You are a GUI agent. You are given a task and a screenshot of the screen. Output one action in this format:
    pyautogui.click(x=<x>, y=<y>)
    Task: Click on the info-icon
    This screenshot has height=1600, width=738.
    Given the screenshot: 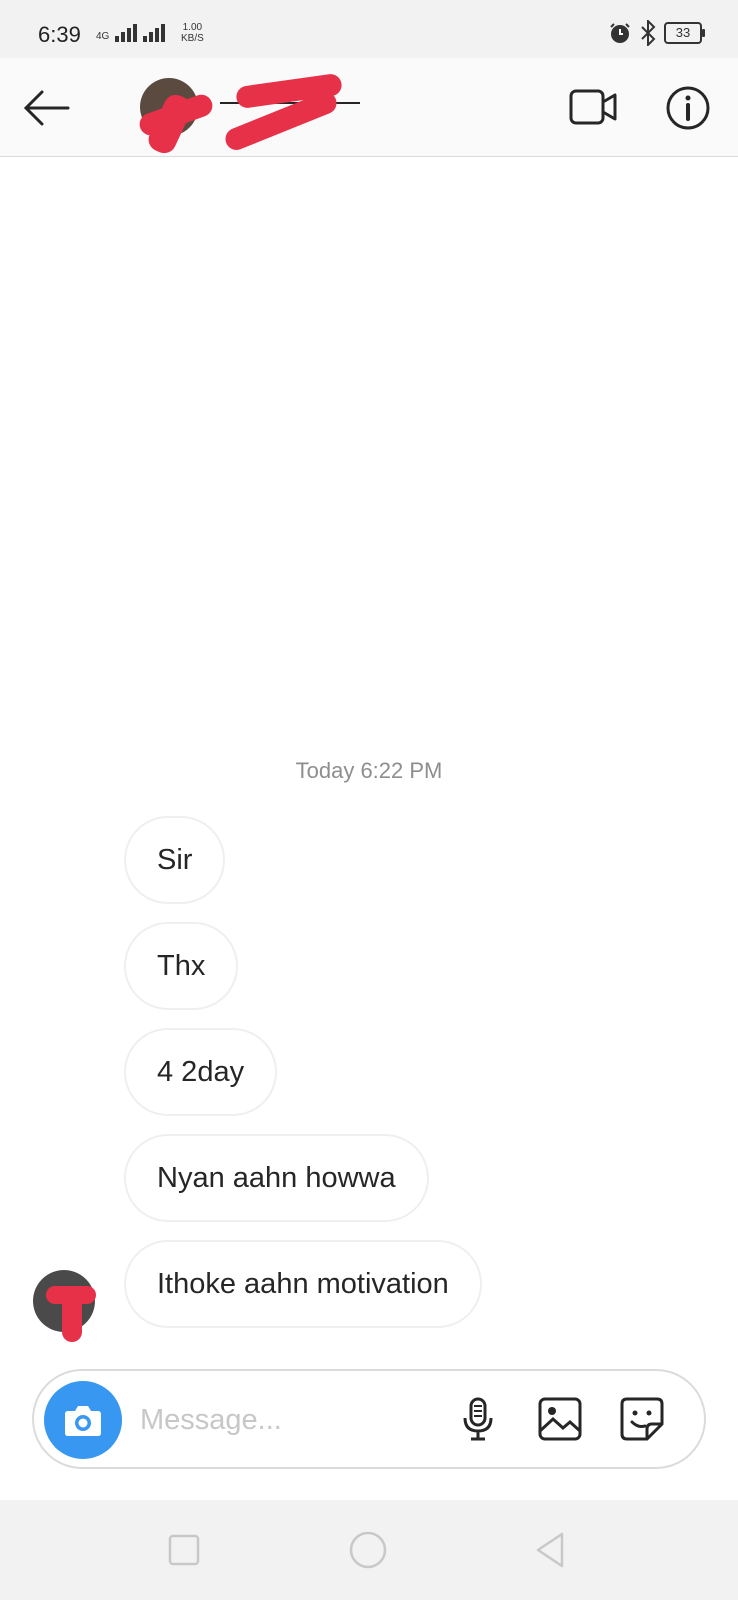 What is the action you would take?
    pyautogui.click(x=688, y=108)
    